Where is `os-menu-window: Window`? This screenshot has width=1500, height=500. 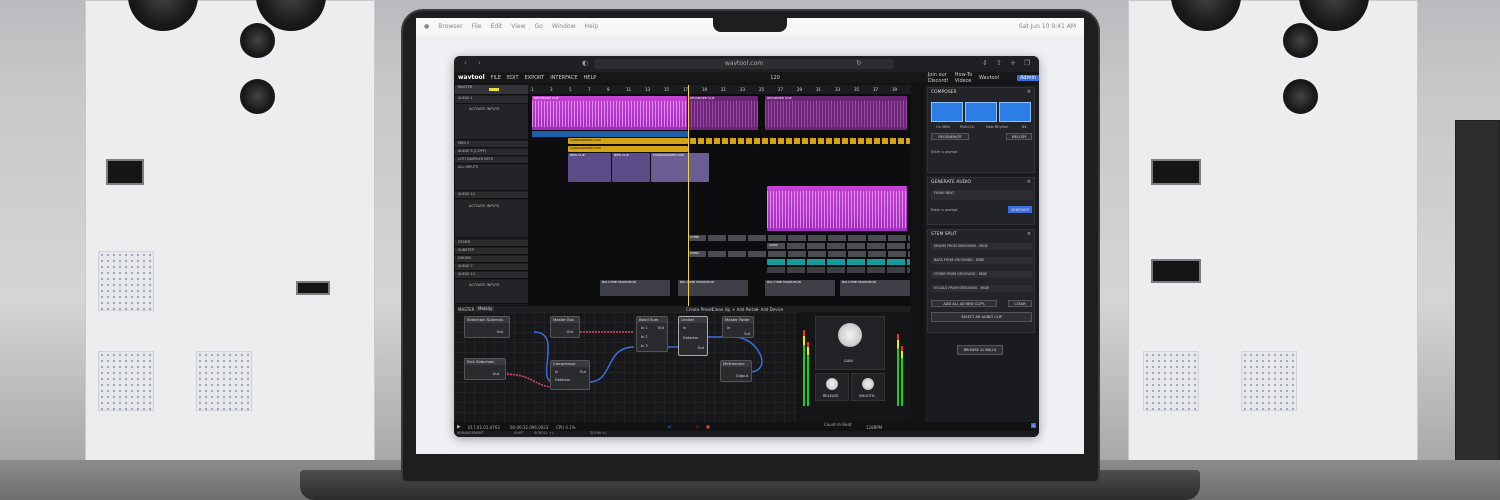
os-menu-window: Window is located at coordinates (564, 26).